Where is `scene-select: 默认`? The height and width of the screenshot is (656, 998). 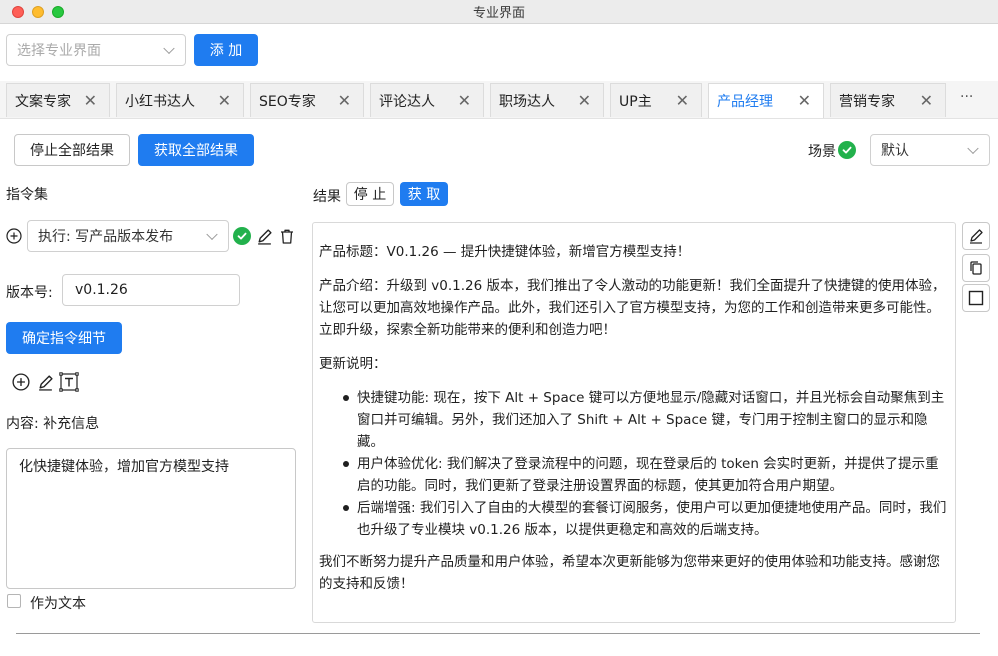 scene-select: 默认 is located at coordinates (930, 150).